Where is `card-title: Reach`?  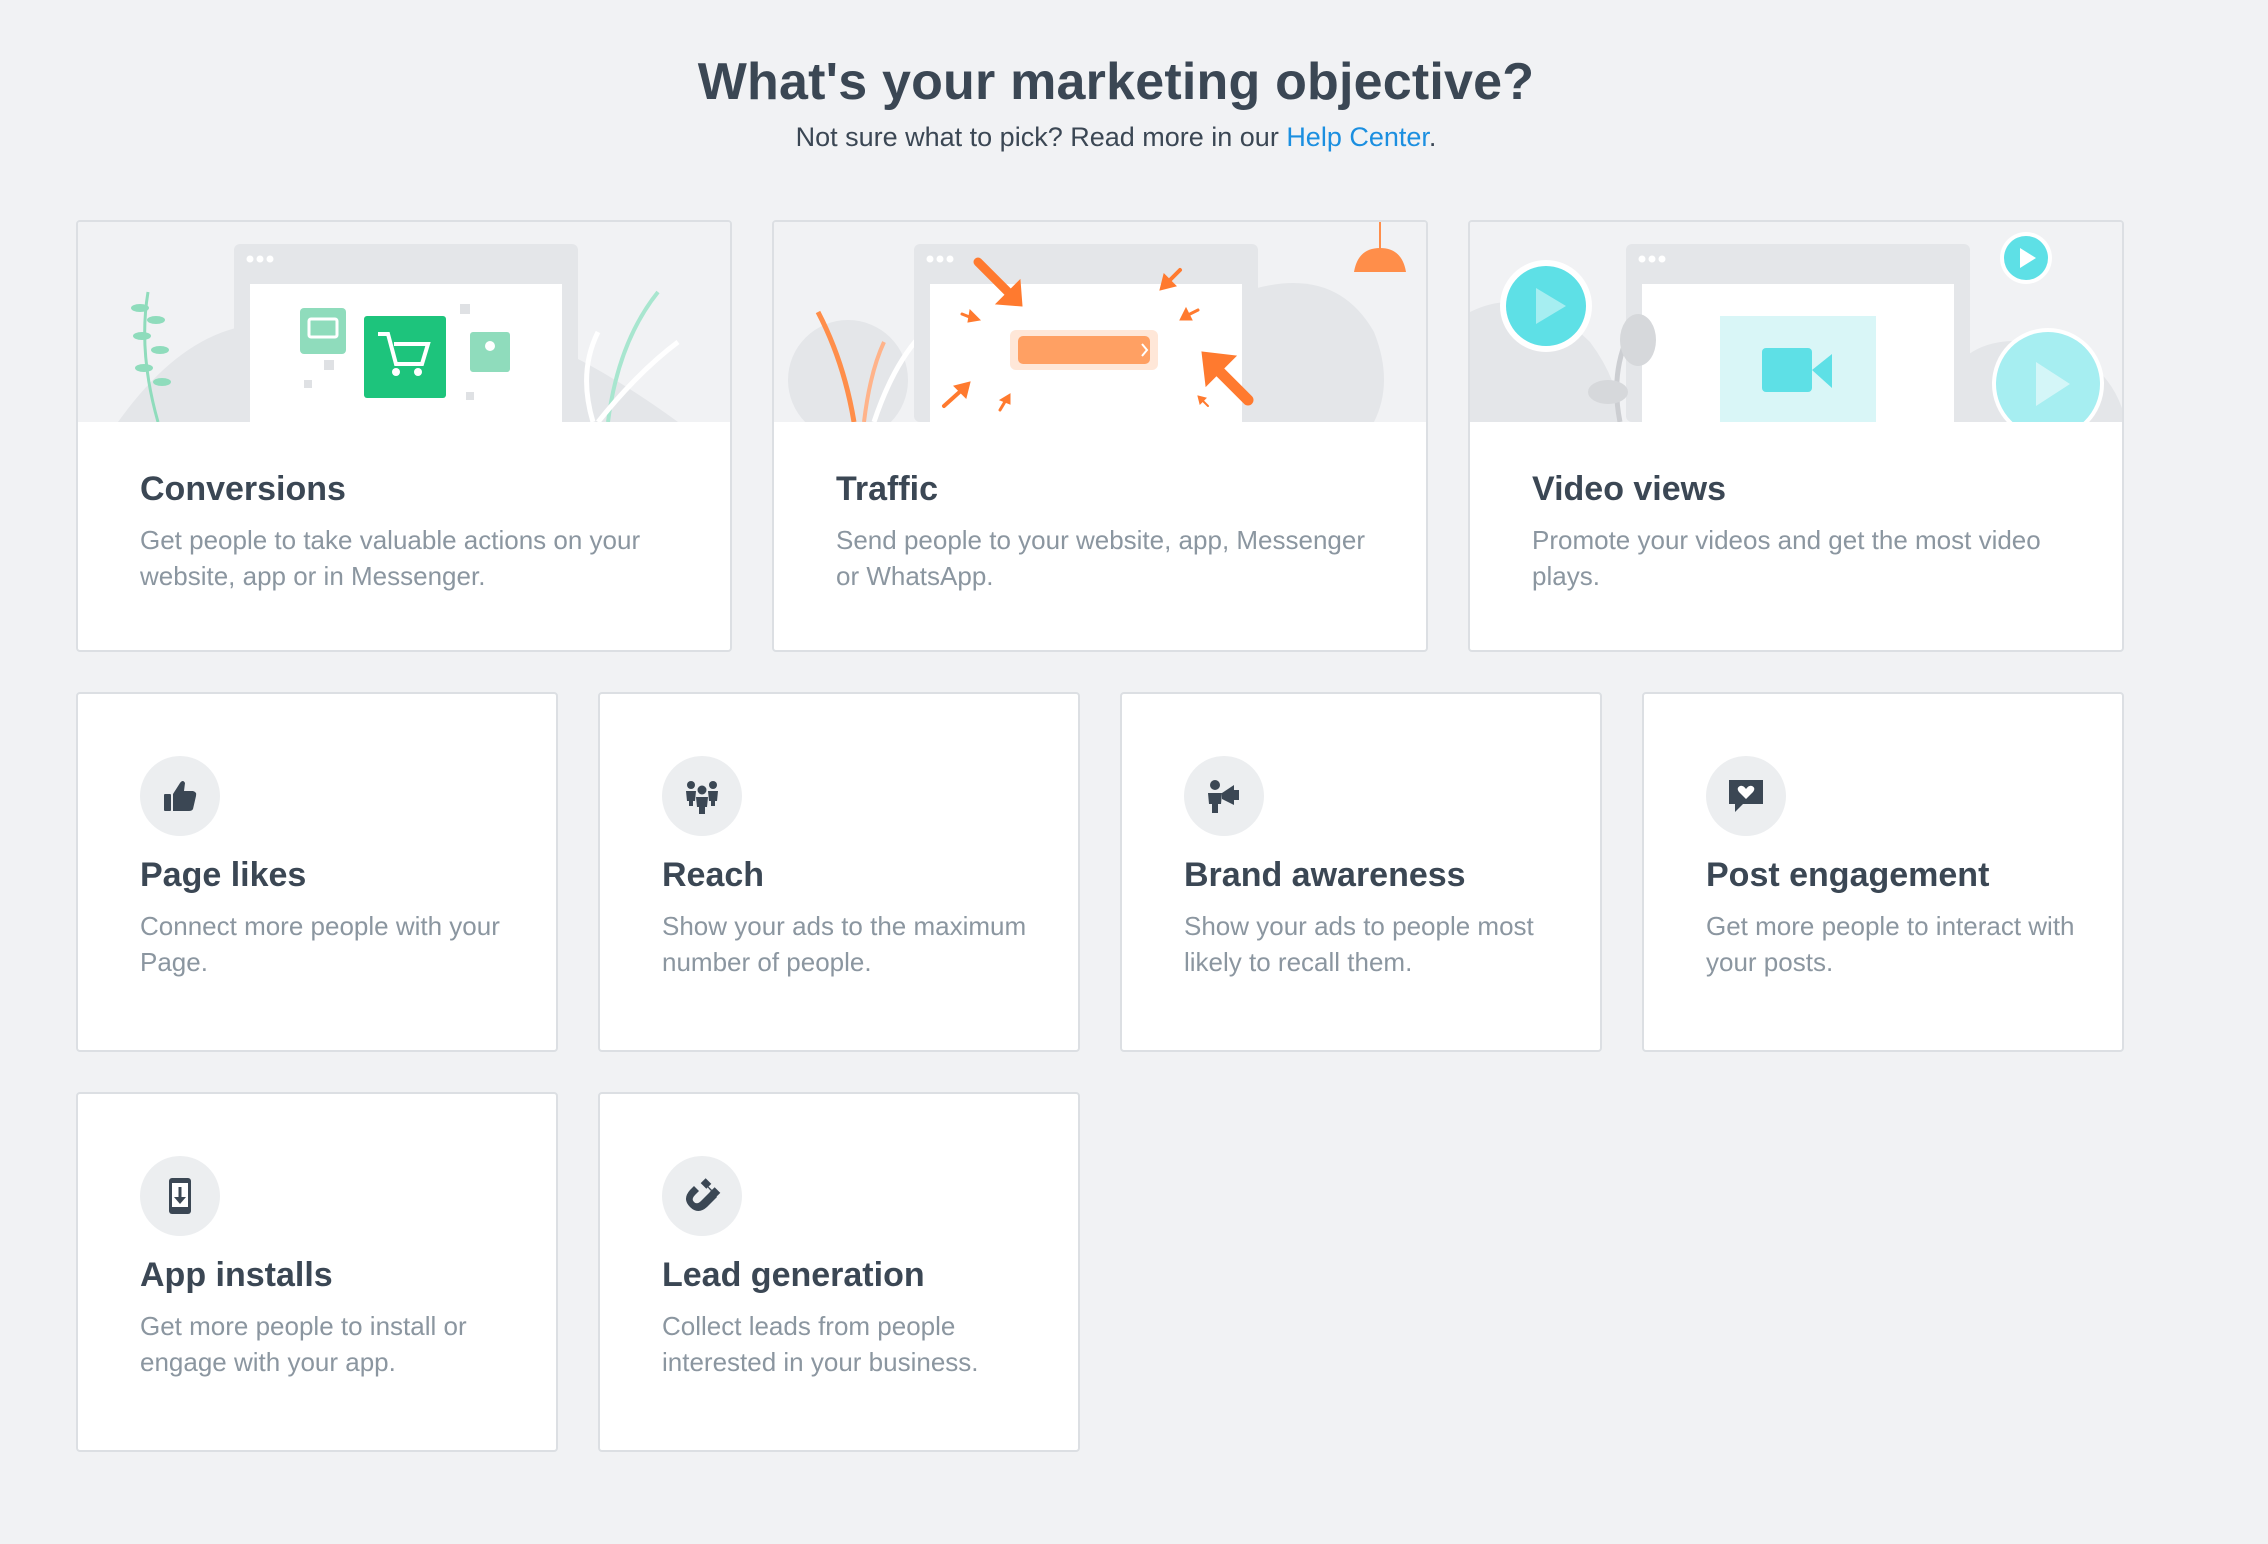
card-title: Reach is located at coordinates (713, 875).